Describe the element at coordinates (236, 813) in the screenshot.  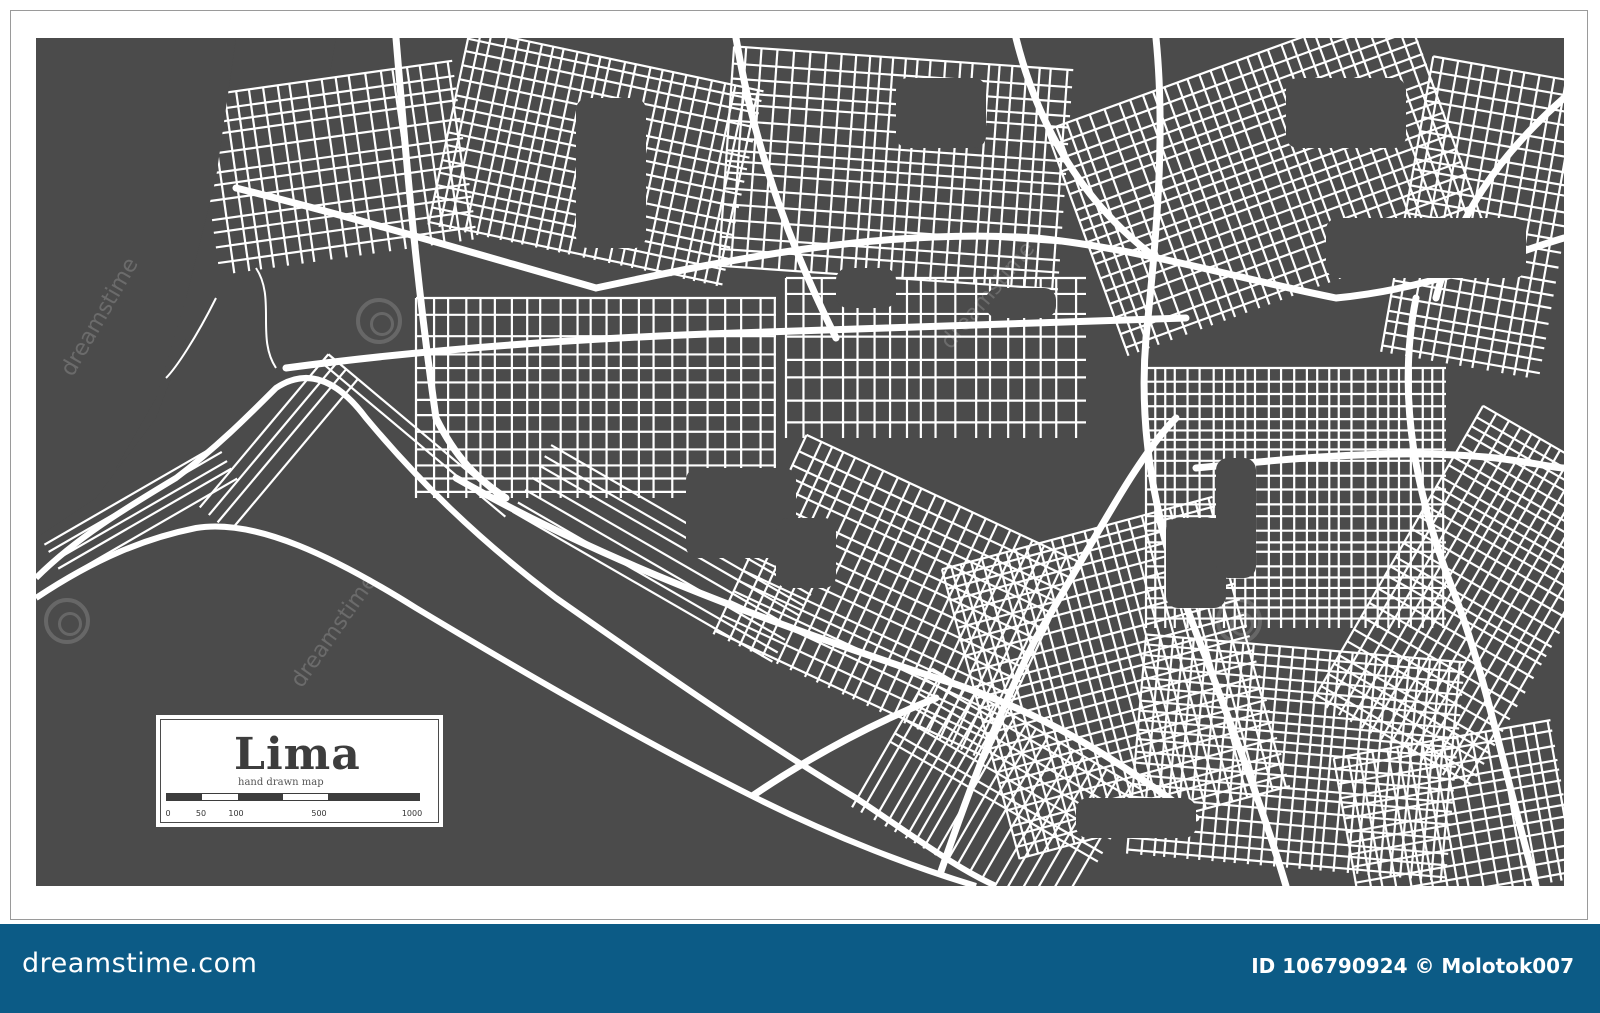
I see `scale-label: 100` at that location.